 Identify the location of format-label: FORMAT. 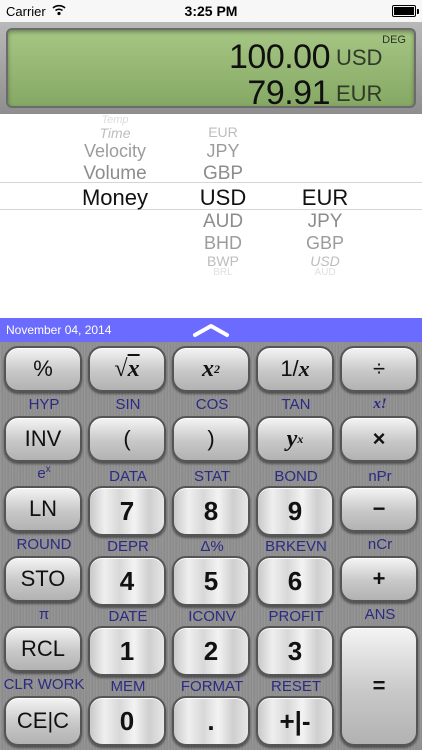
(212, 686).